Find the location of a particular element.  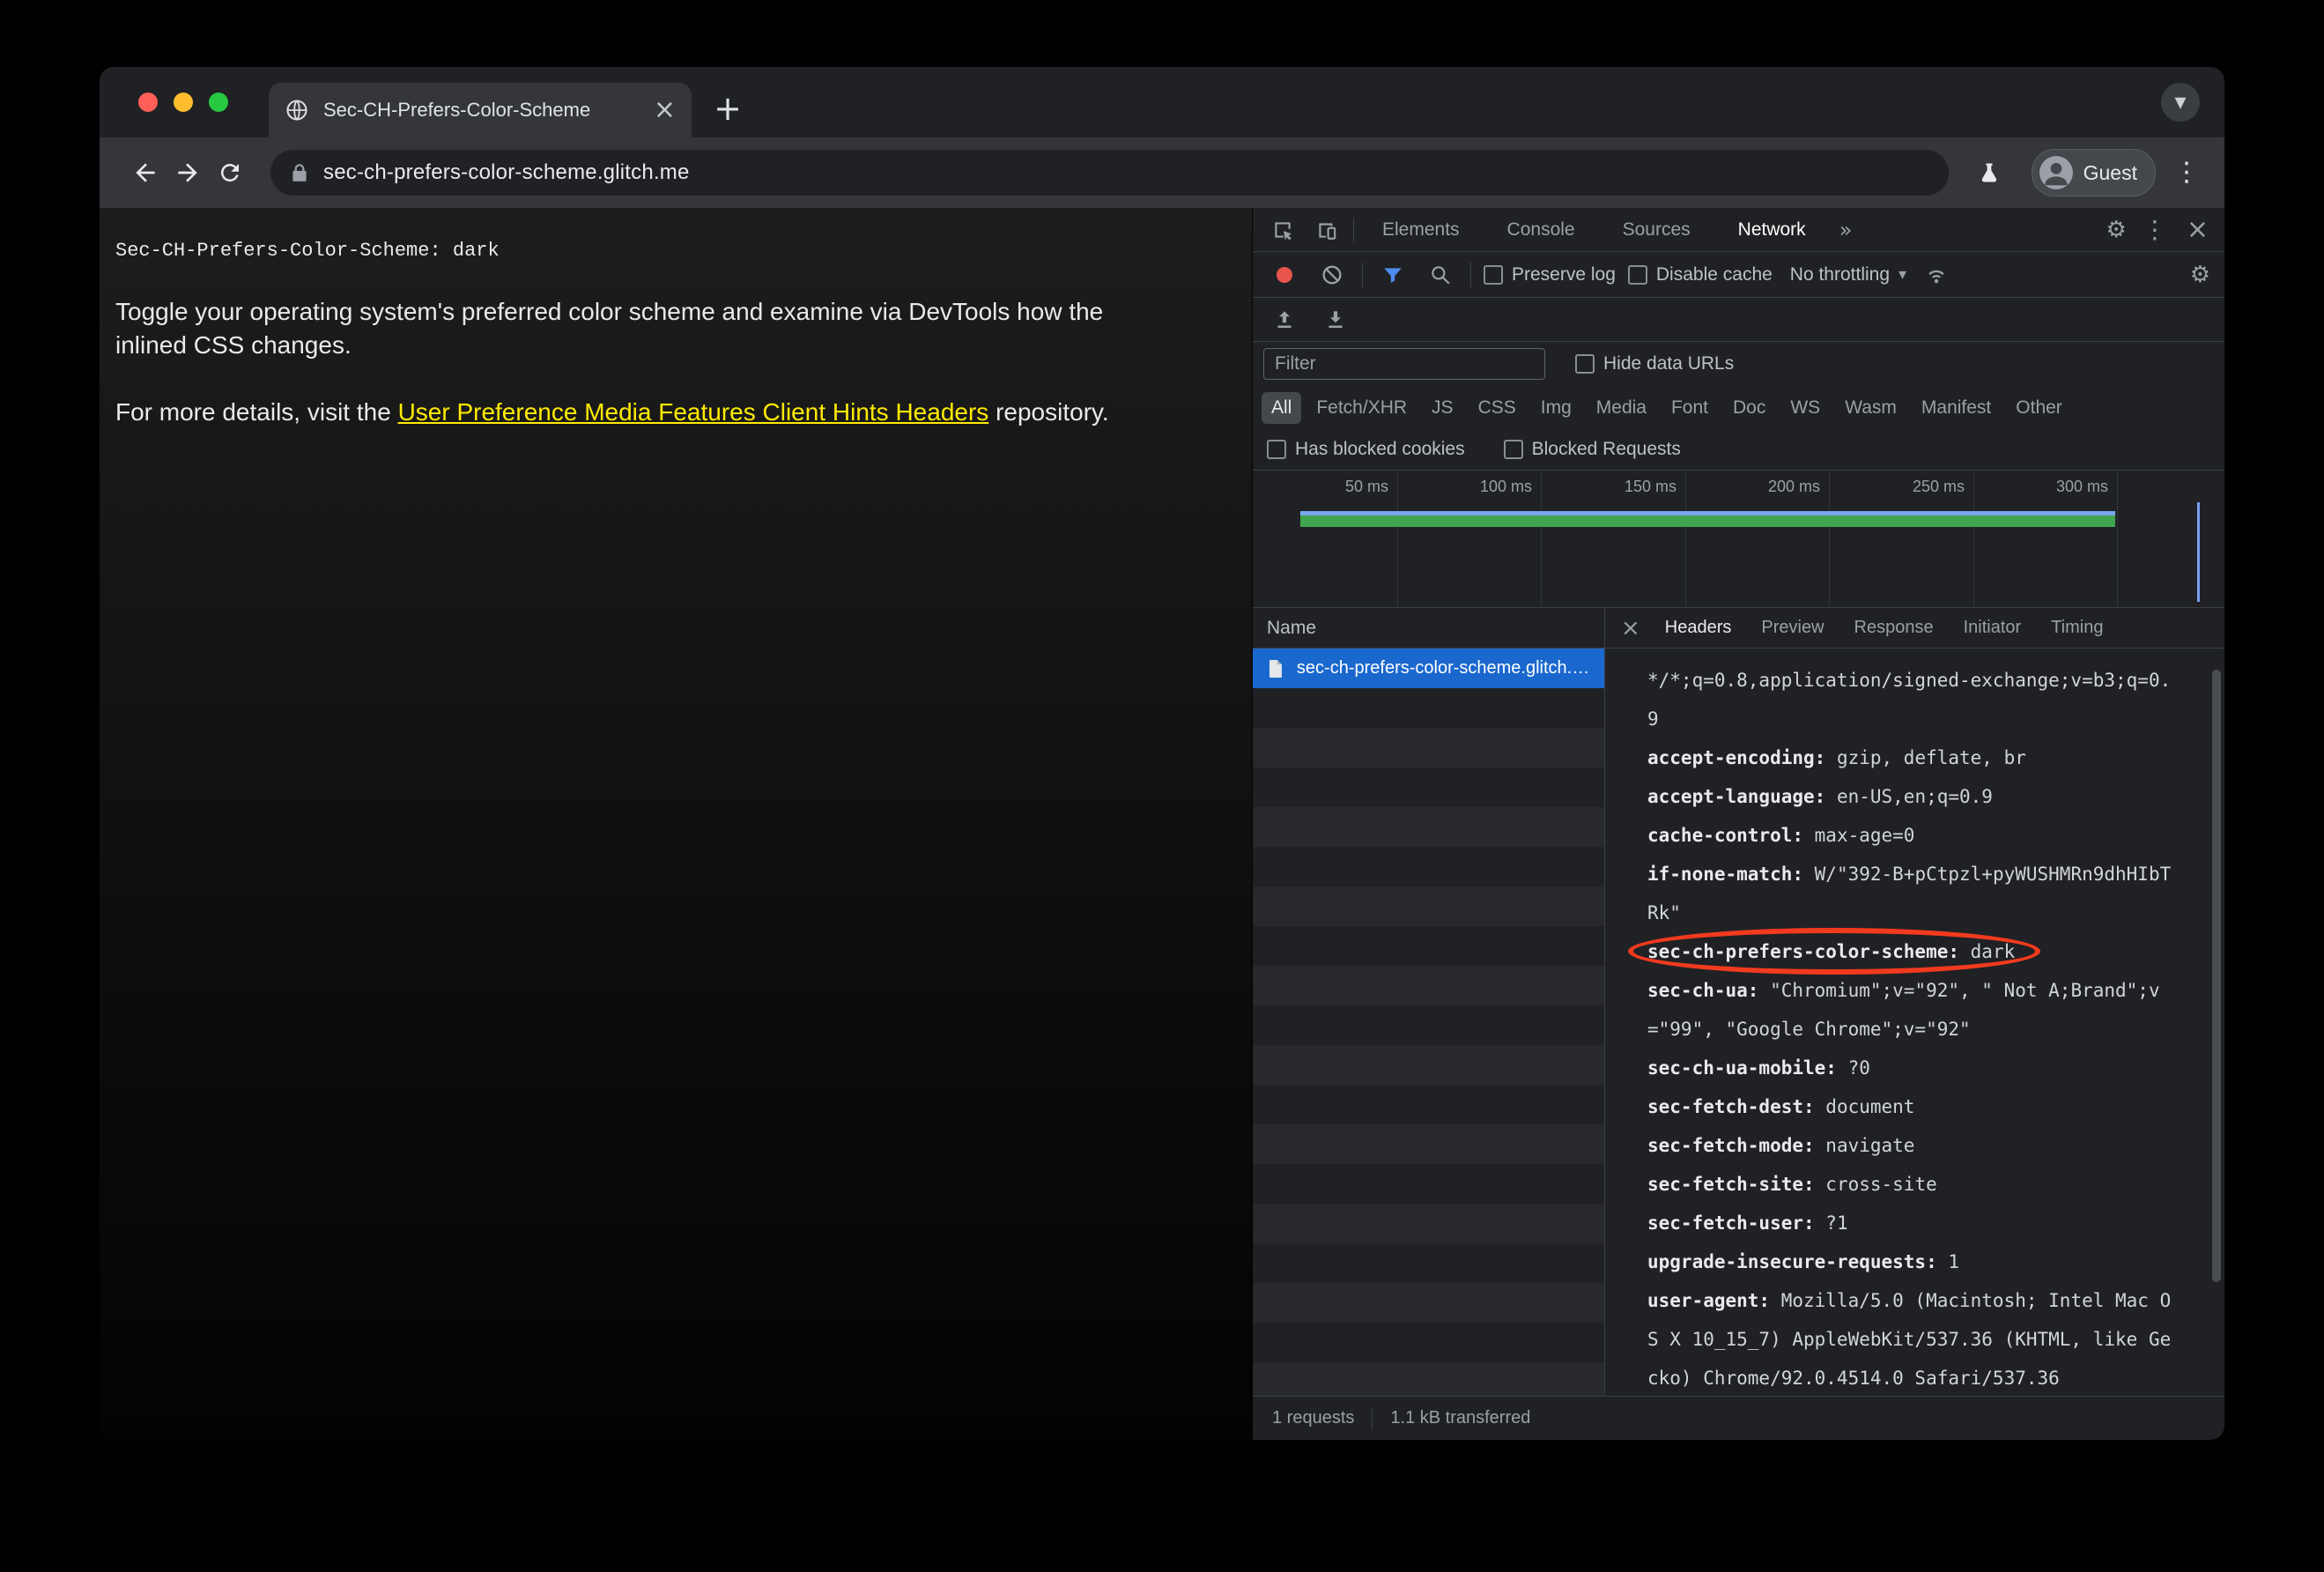

has-blocked-cookies-label: Has blocked cookies is located at coordinates (1380, 449).